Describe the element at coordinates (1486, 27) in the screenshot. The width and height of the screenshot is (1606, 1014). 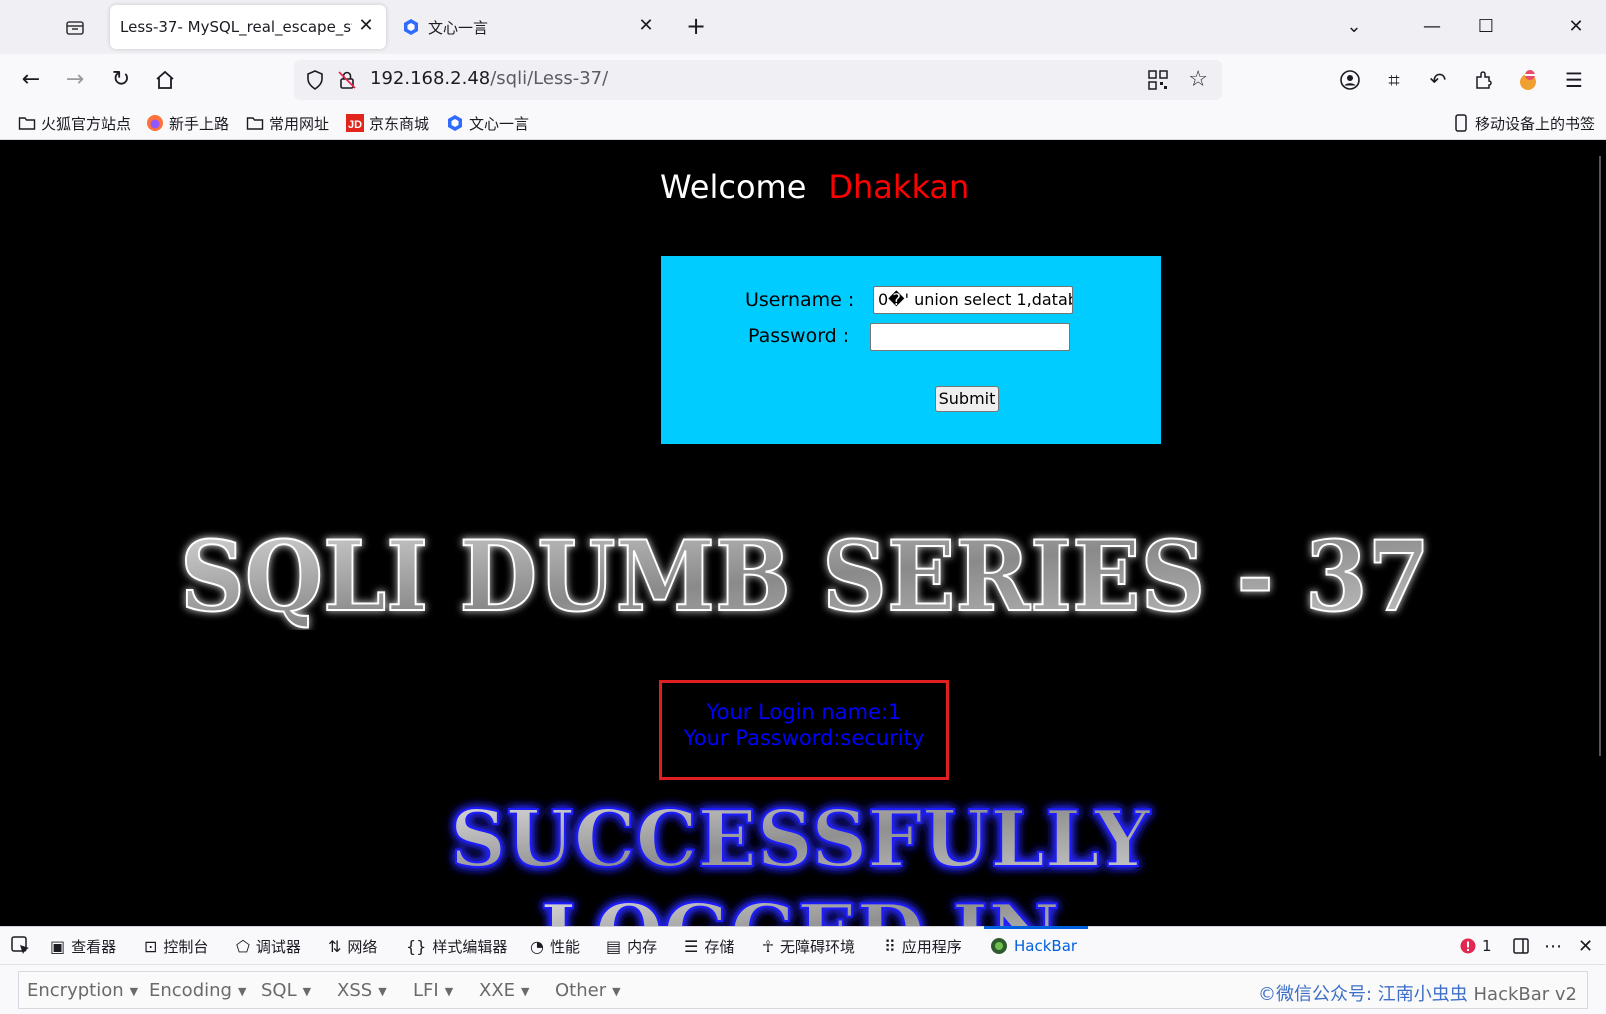
I see `maximize-icon: ☐` at that location.